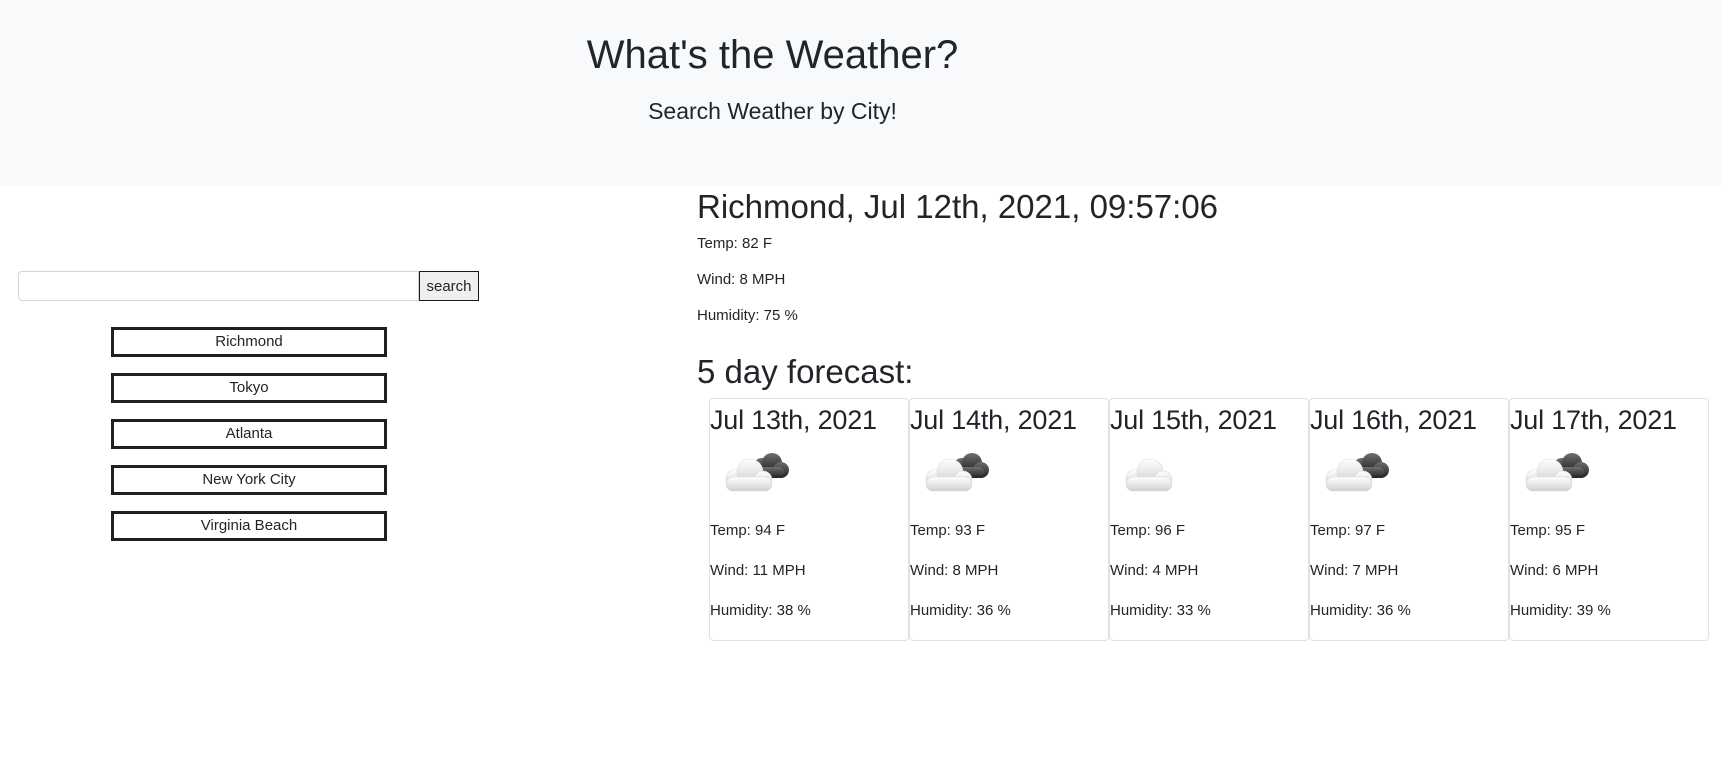 Image resolution: width=1722 pixels, height=773 pixels. Describe the element at coordinates (1348, 530) in the screenshot. I see `forecast-temp: Temp: 97 F` at that location.